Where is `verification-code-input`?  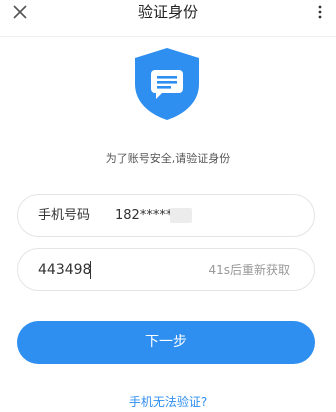
verification-code-input is located at coordinates (118, 270).